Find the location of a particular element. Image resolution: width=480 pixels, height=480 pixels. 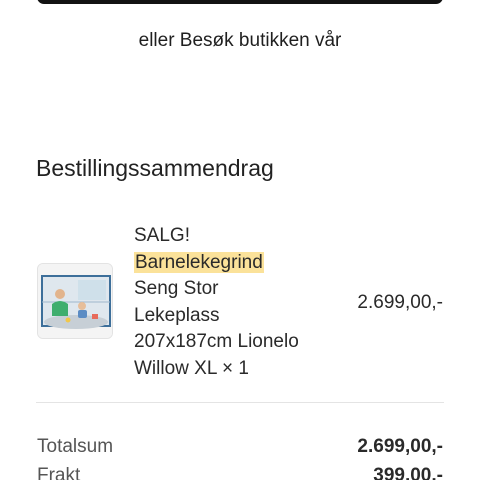

item-price: 2.699,00,- is located at coordinates (400, 302).